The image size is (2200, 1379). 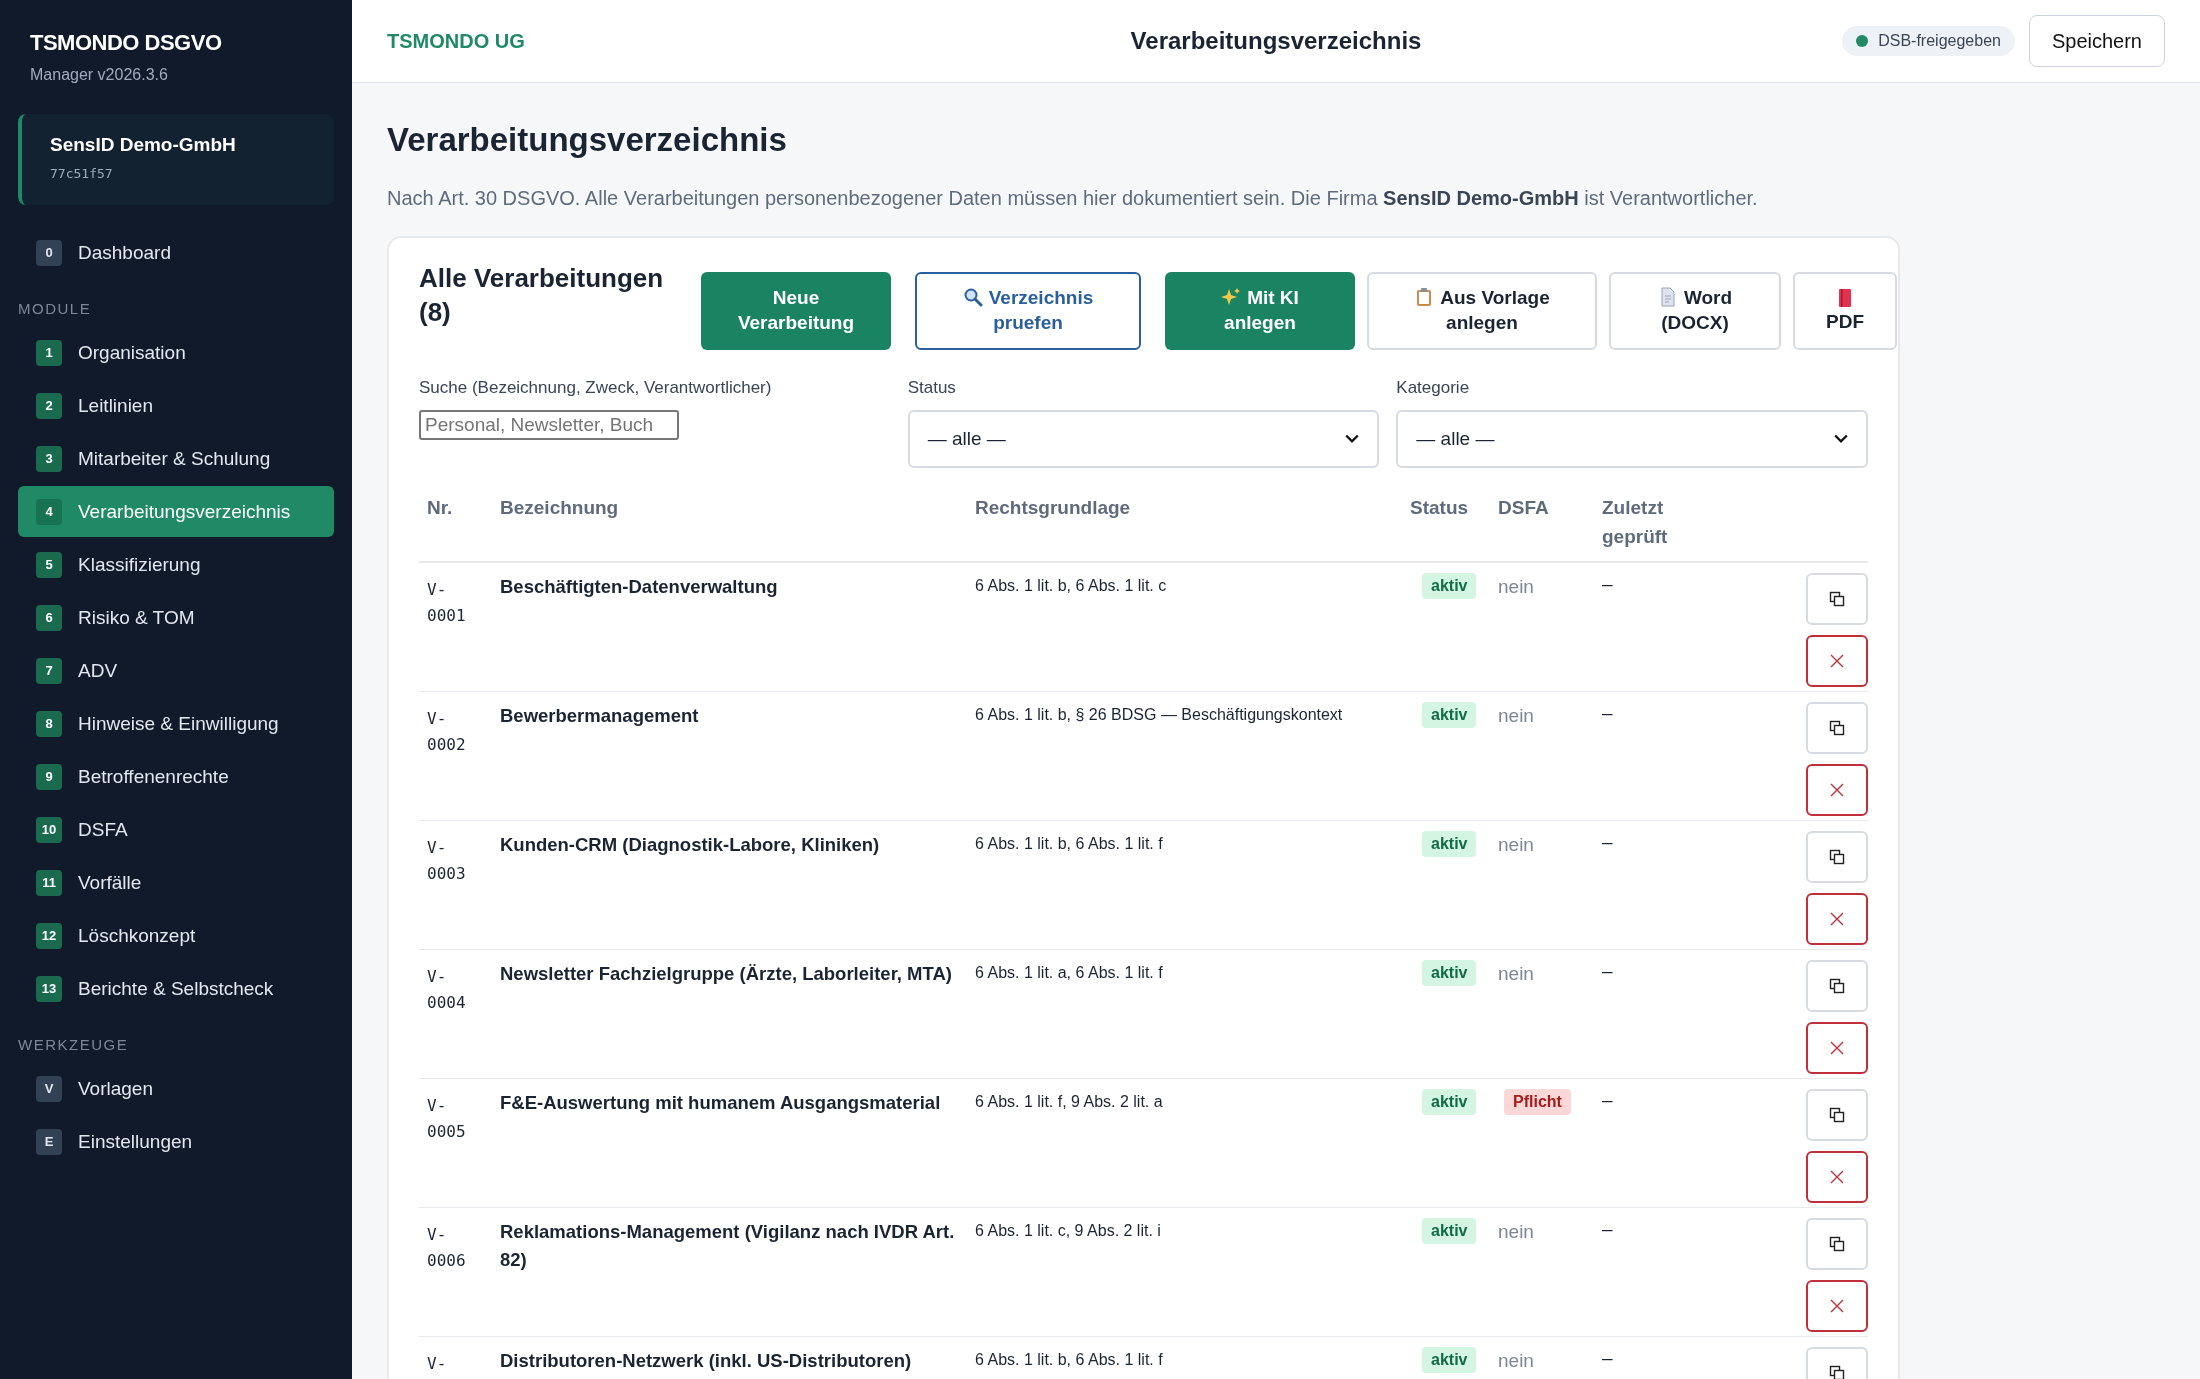 What do you see at coordinates (706, 1361) in the screenshot?
I see `name-cell-text: Distributoren-Netzwerk (inkl. US-Distributoren)` at bounding box center [706, 1361].